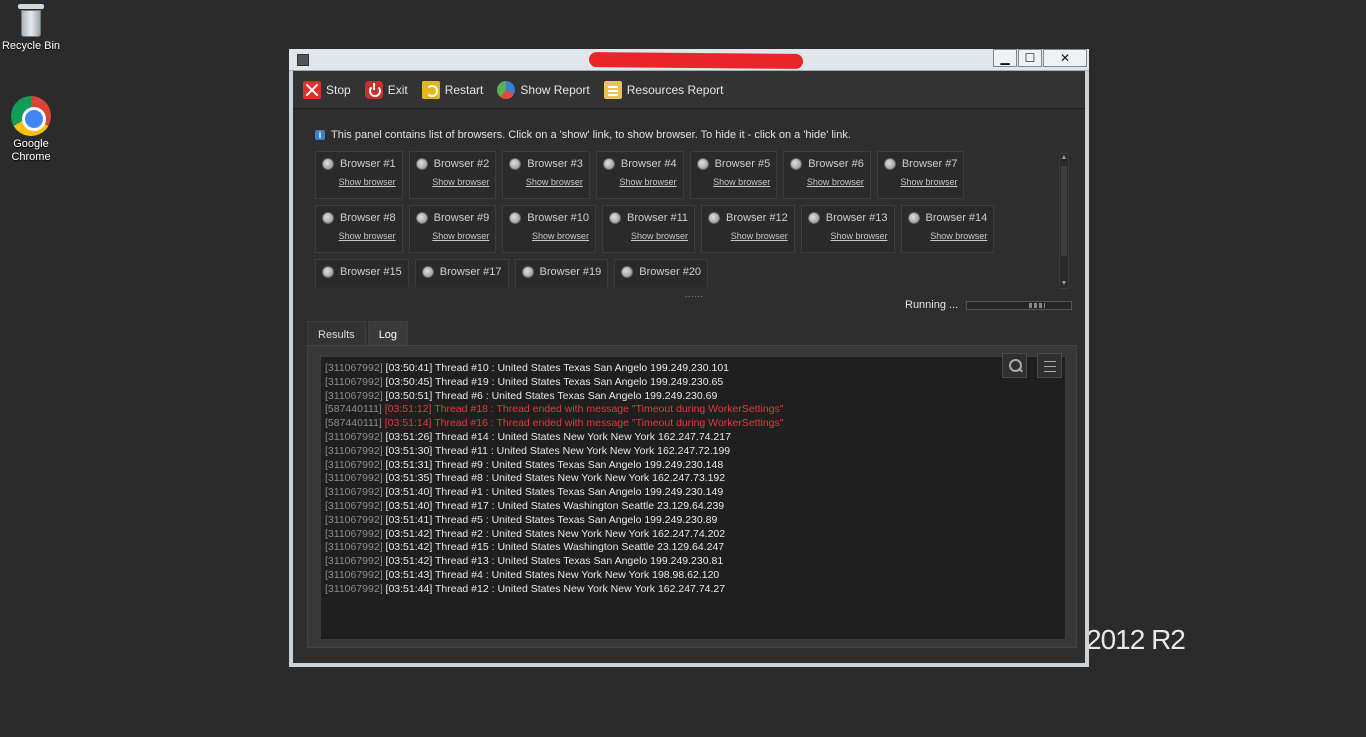 This screenshot has height=737, width=1366. Describe the element at coordinates (1049, 365) in the screenshot. I see `menu-icon` at that location.